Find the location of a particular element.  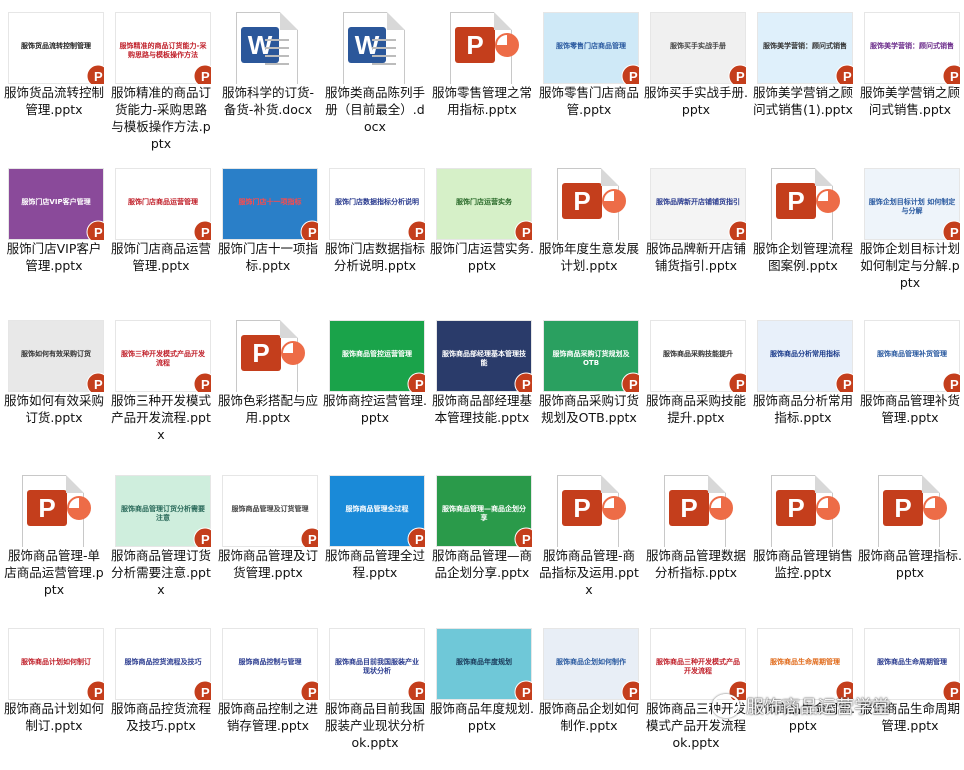

file-thumbnail: 服饰货品流转控制管理 P is located at coordinates (56, 48).